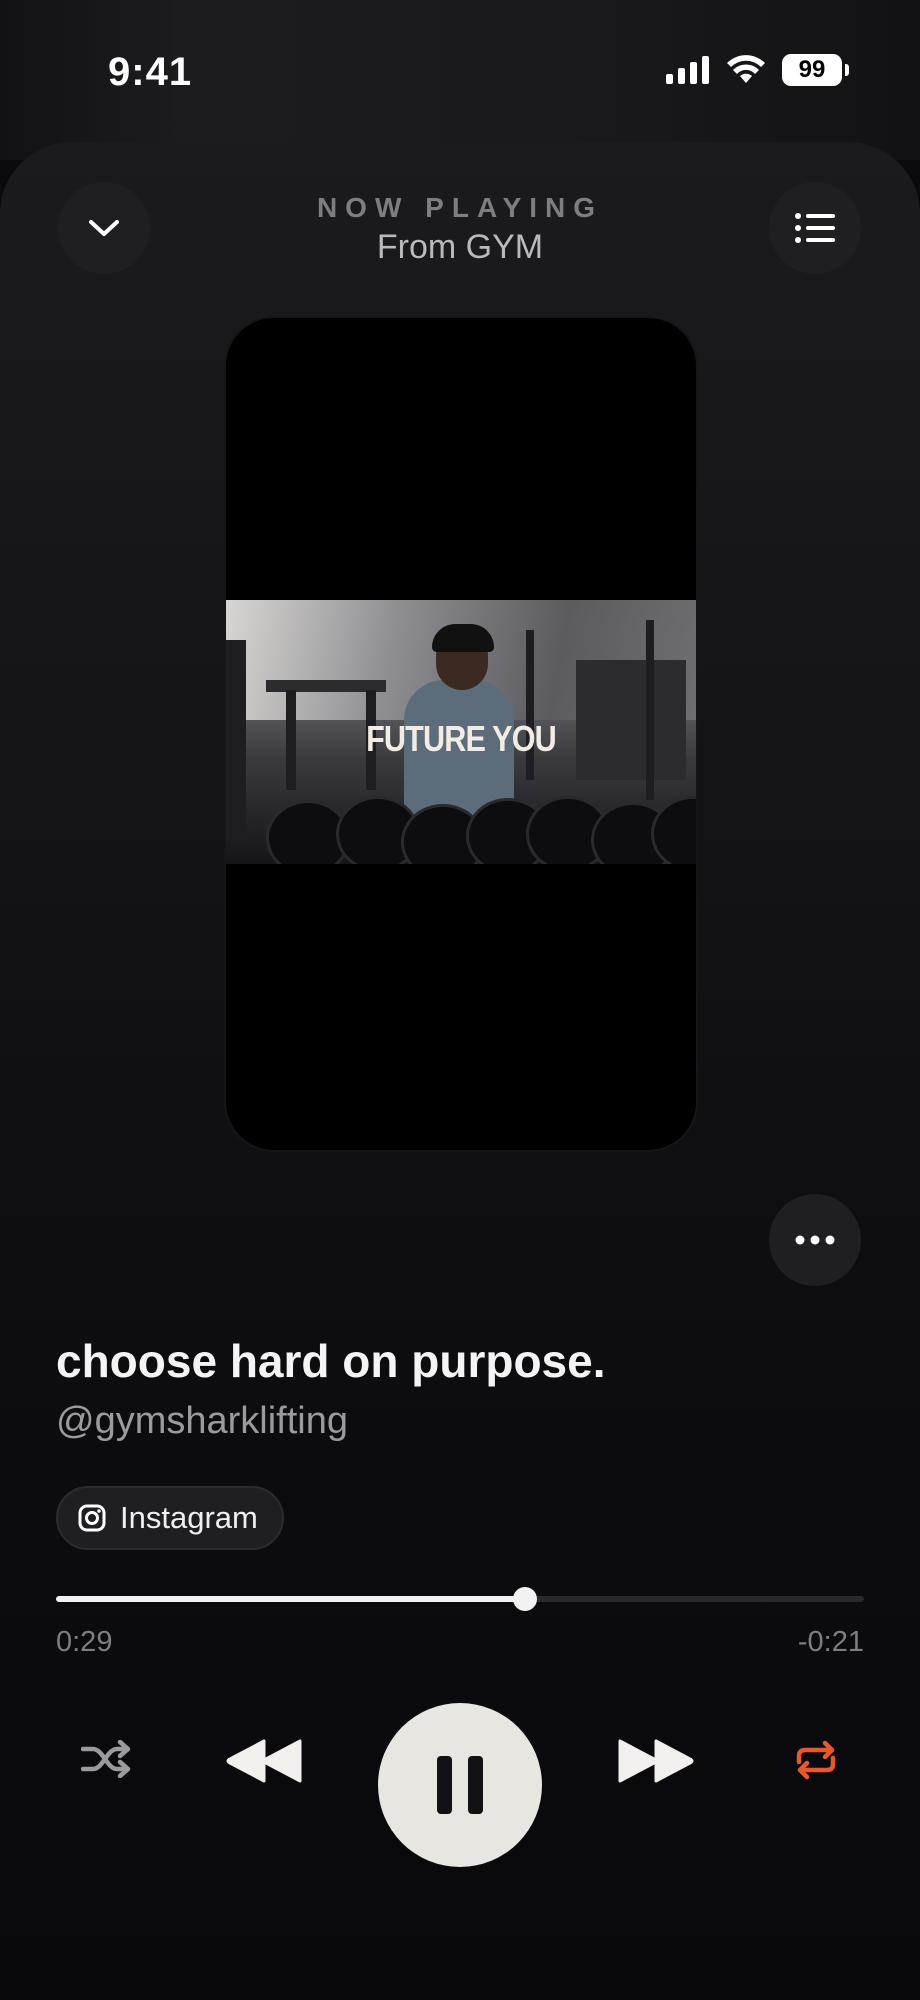  I want to click on rewind-icon, so click(264, 1761).